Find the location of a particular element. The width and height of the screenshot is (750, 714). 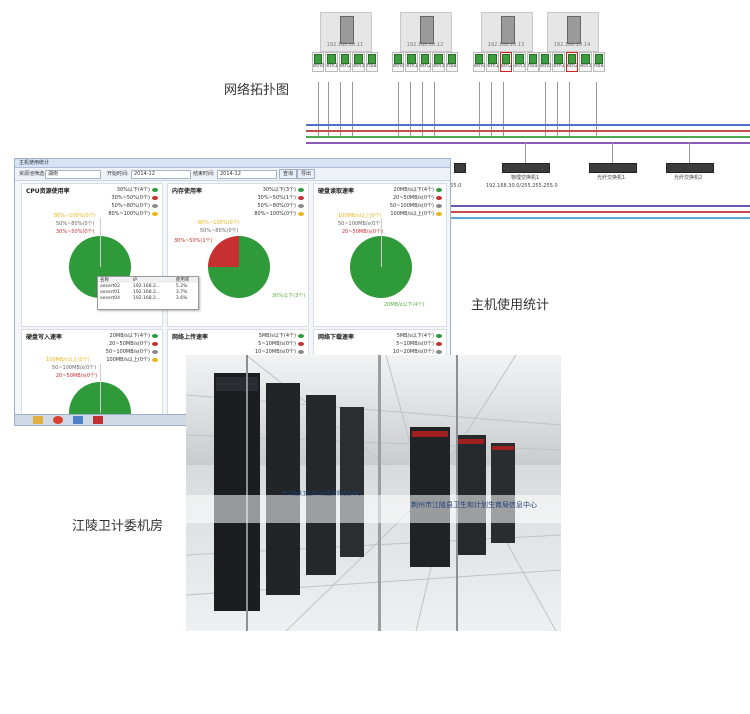

machine-room-caption: 江陵卫计委机房 is located at coordinates (118, 526).